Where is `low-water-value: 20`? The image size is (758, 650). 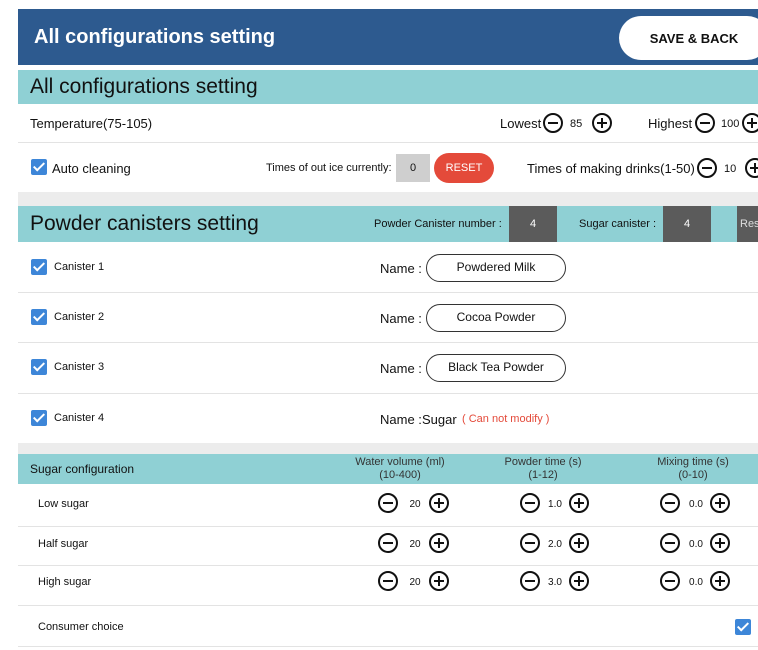 low-water-value: 20 is located at coordinates (415, 504).